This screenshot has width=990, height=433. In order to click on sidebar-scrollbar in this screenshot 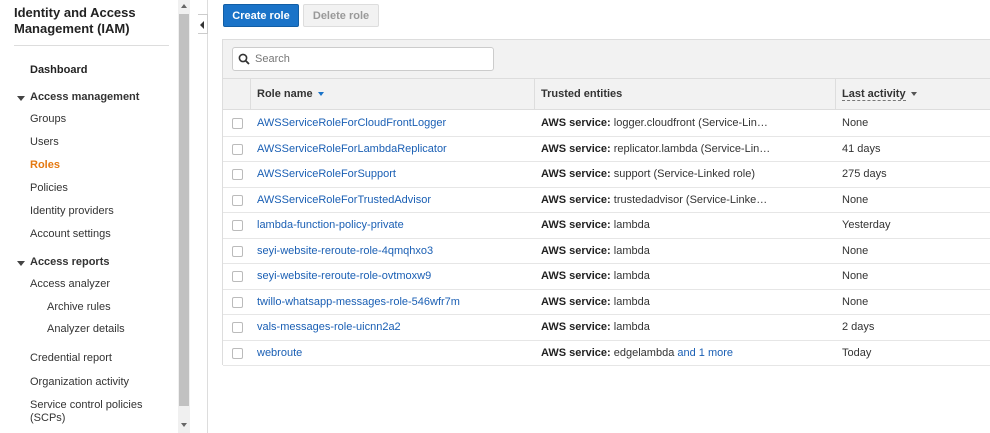, I will do `click(184, 216)`.